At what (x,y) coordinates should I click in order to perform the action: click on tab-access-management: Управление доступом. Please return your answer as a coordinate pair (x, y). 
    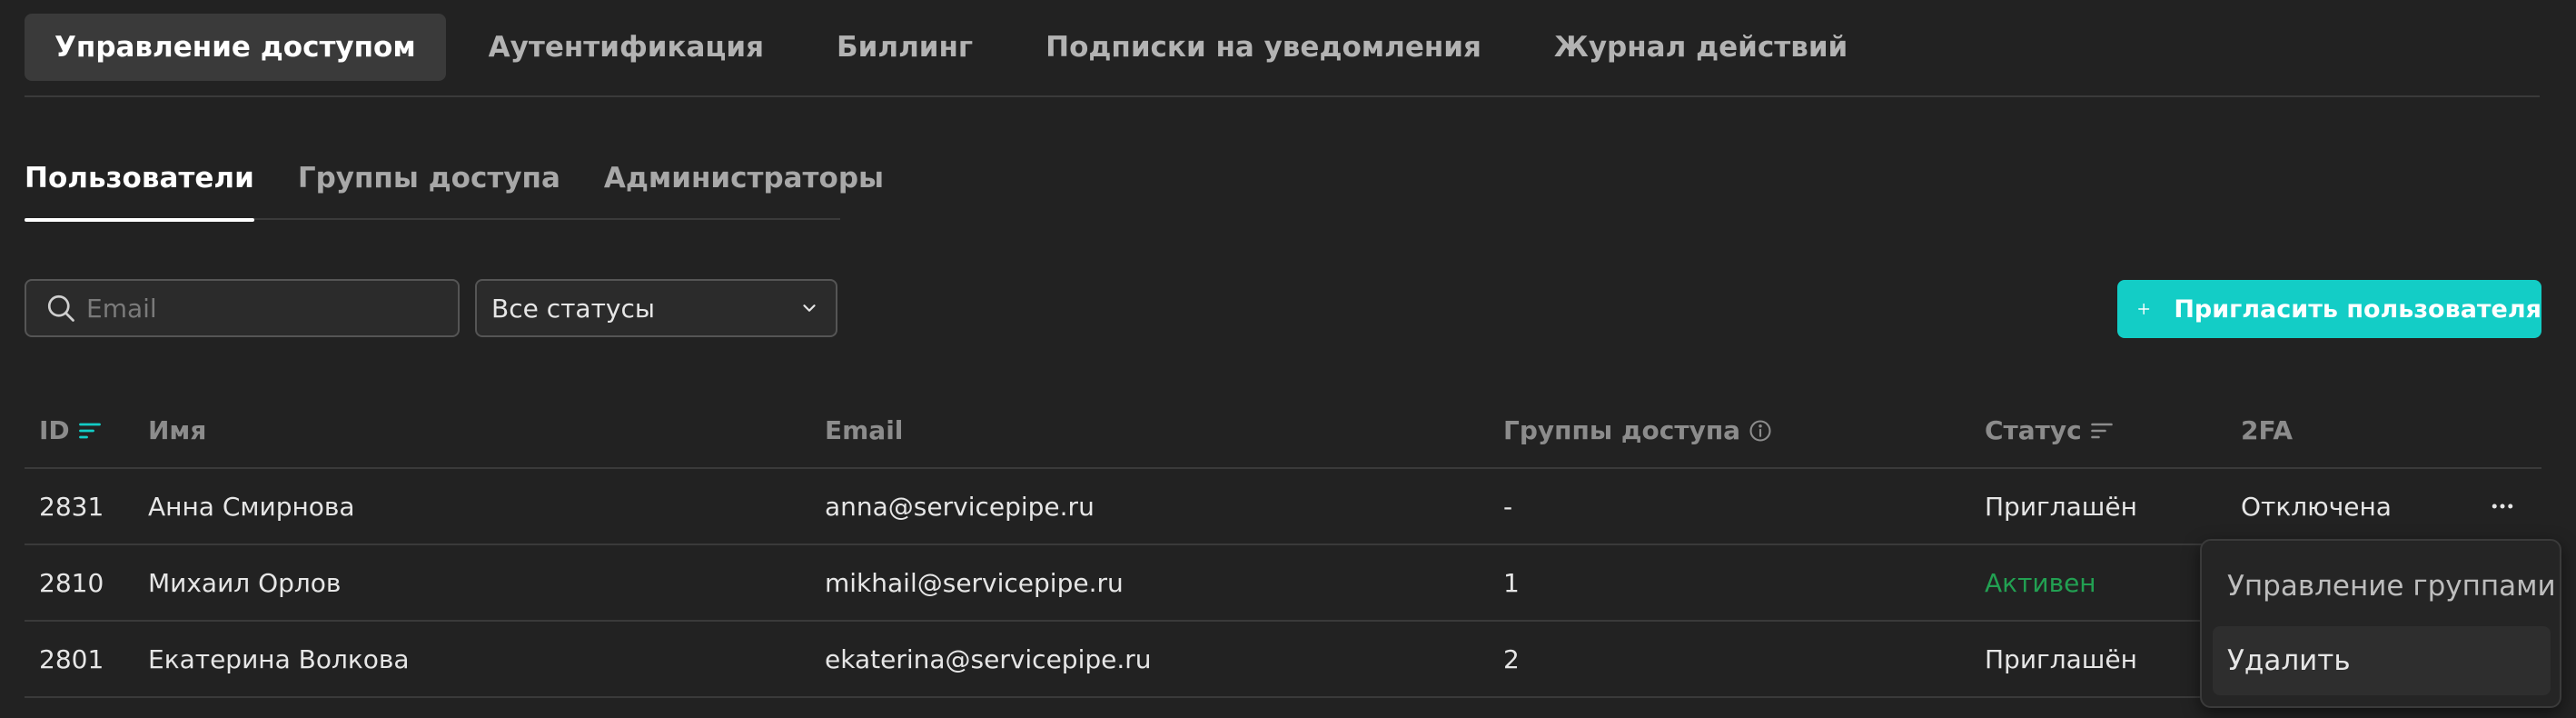
    Looking at the image, I should click on (236, 47).